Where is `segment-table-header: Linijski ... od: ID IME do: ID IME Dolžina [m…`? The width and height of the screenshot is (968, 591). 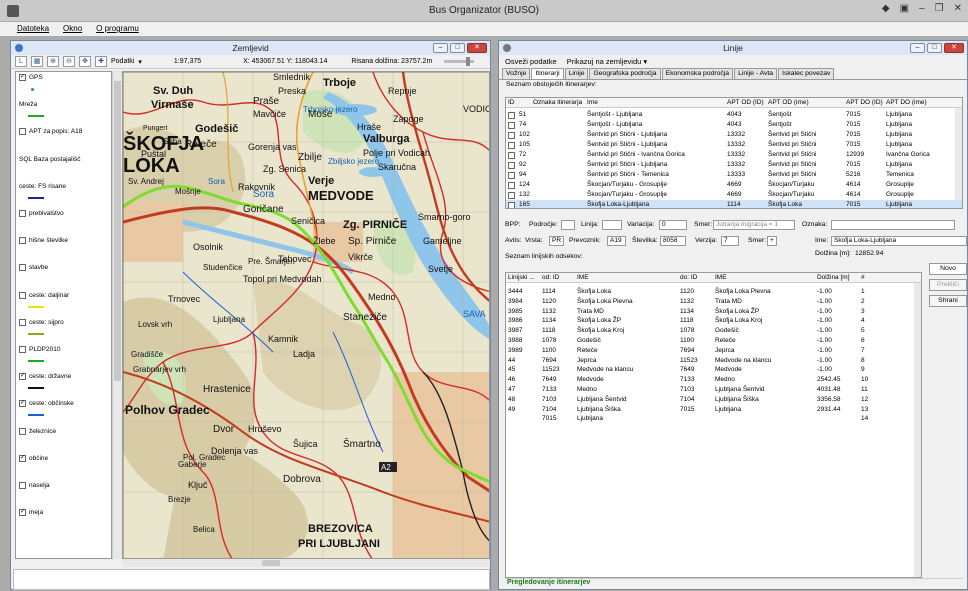
segment-table-header: Linijski ... od: ID IME do: ID IME Dolžina [m… is located at coordinates (713, 278).